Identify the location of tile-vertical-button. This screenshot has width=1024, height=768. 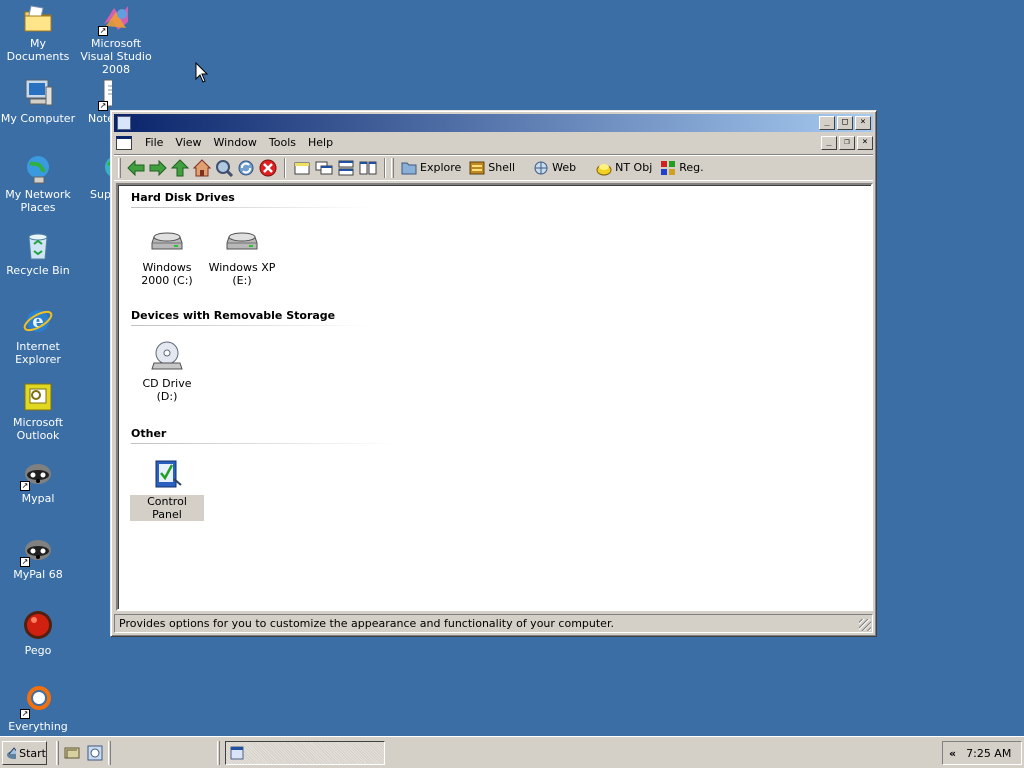
(368, 168).